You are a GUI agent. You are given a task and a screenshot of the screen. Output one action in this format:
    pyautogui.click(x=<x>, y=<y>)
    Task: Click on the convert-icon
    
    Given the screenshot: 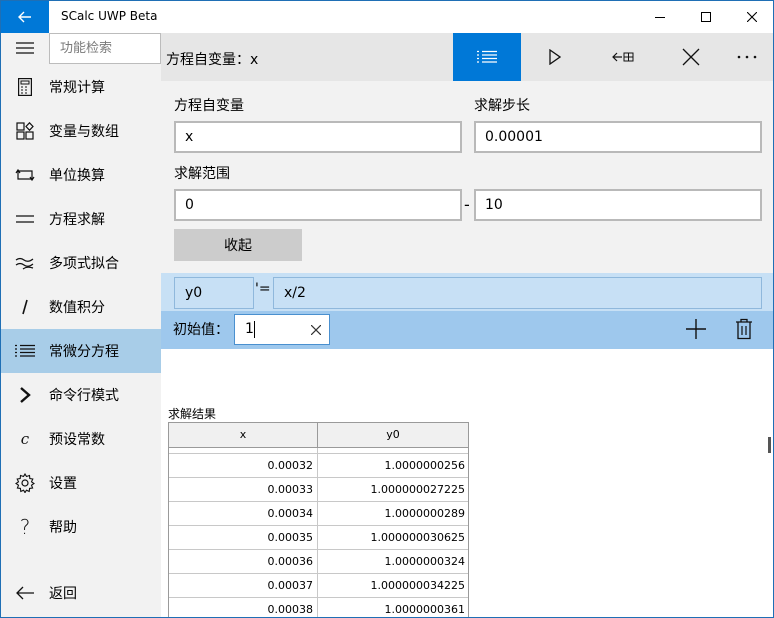 What is the action you would take?
    pyautogui.click(x=25, y=175)
    